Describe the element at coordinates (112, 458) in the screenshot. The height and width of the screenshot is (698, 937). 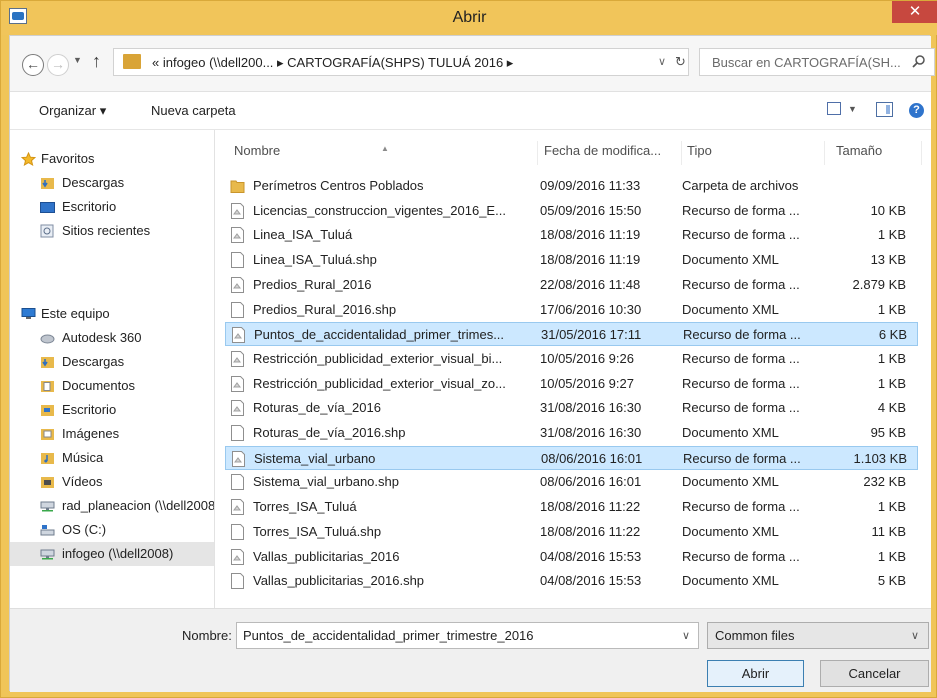
I see `sidebar-item-music: Música` at that location.